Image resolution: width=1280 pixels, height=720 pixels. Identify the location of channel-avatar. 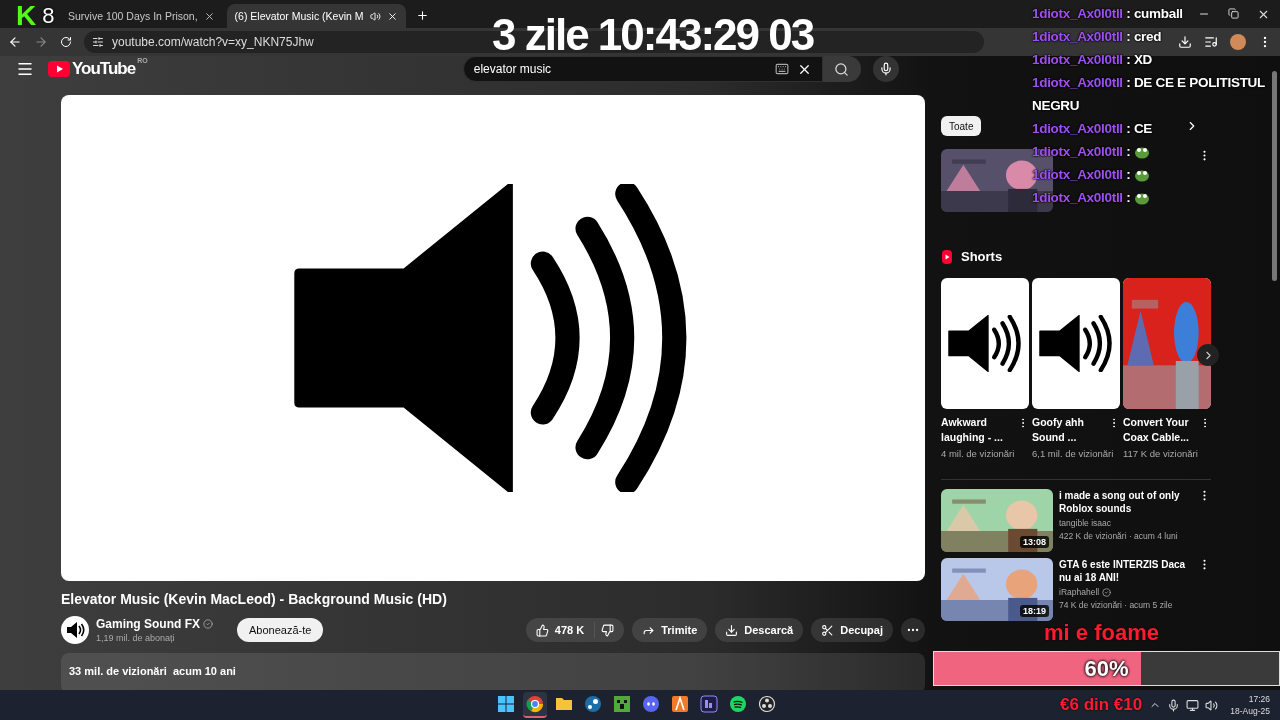
(75, 630).